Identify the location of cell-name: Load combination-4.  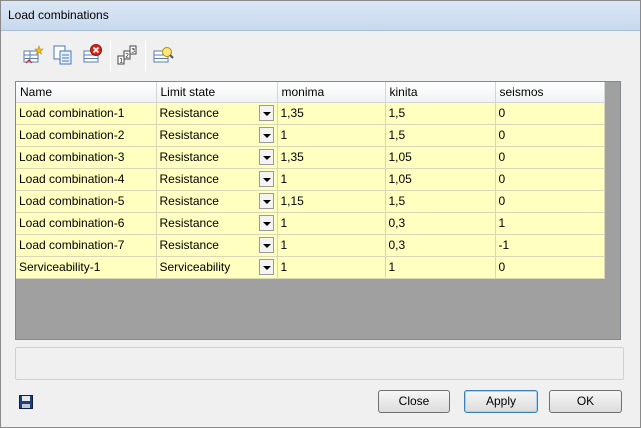
(86, 179).